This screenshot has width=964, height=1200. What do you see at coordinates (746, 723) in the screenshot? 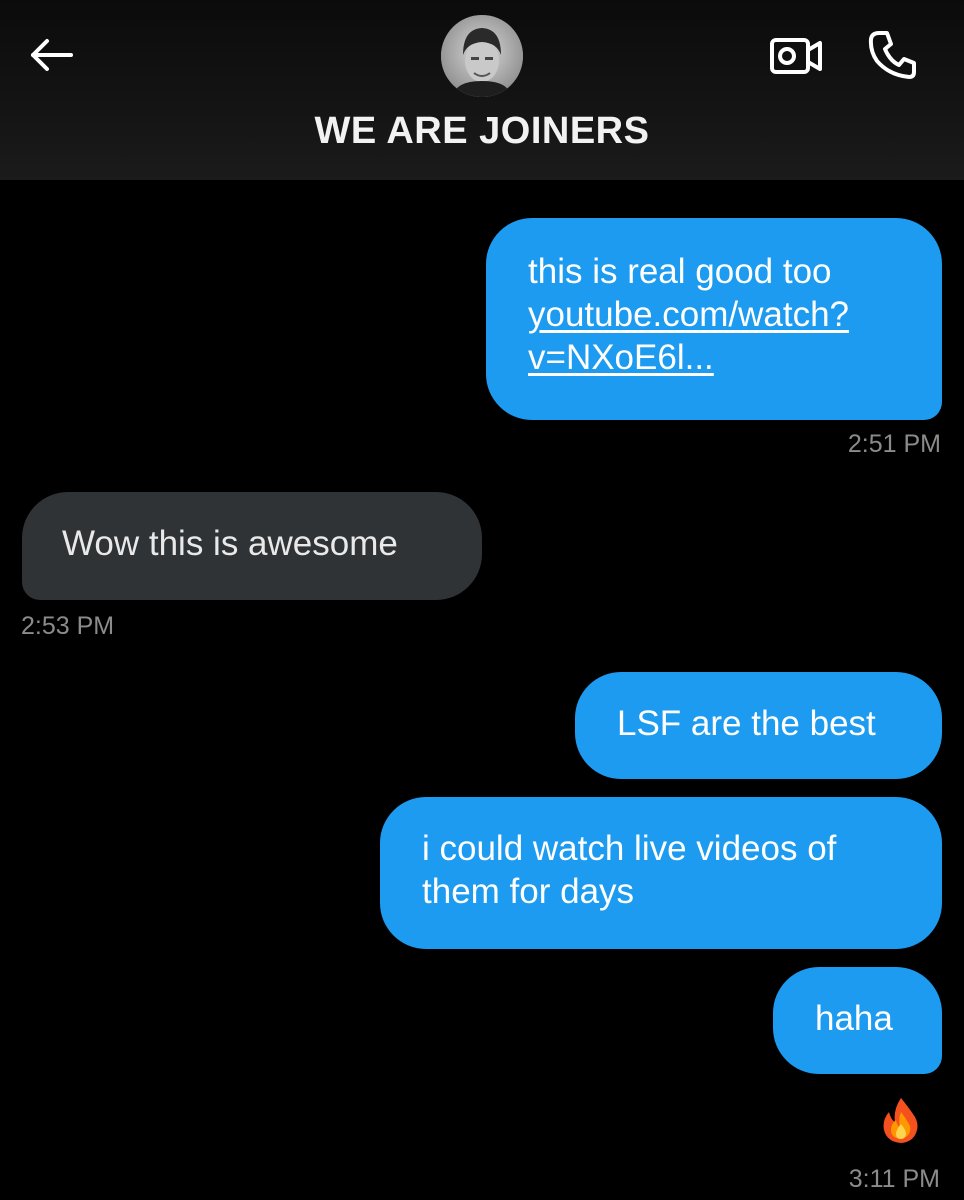
I see `message-text: LSF are the best` at bounding box center [746, 723].